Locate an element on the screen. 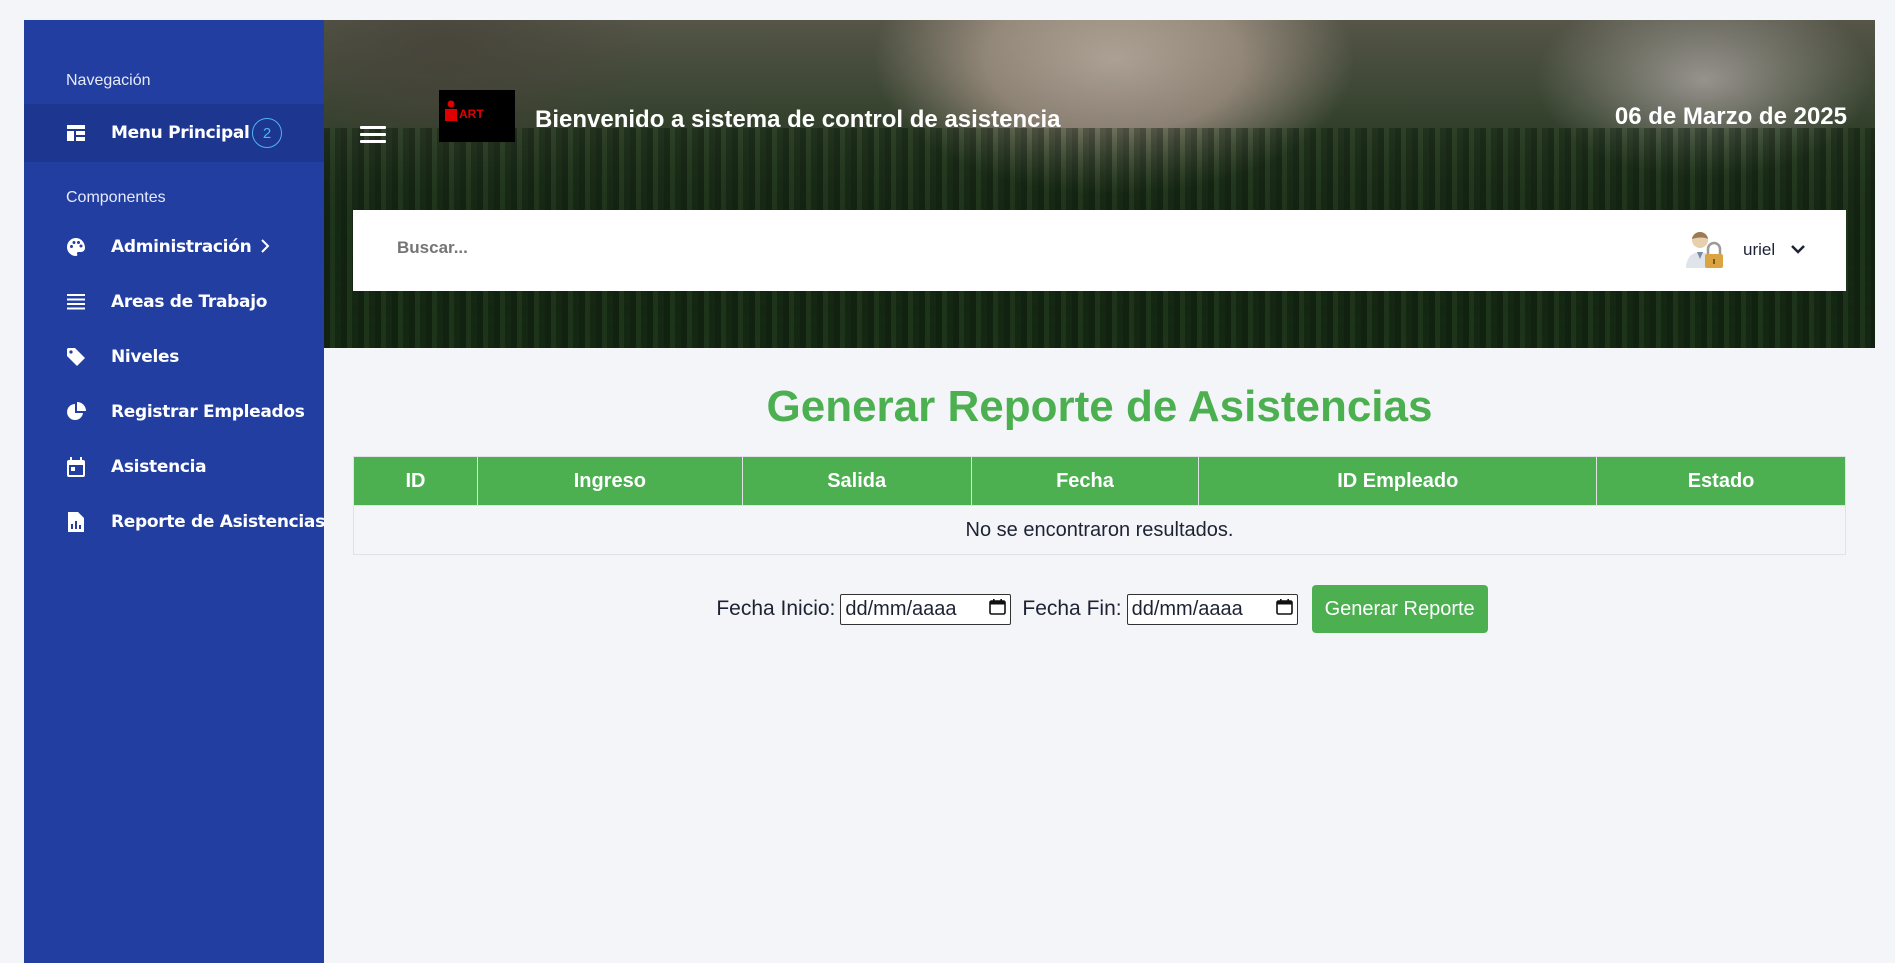 This screenshot has height=963, width=1895. fecha-fin-input: dd/mm/aaaa is located at coordinates (1212, 609).